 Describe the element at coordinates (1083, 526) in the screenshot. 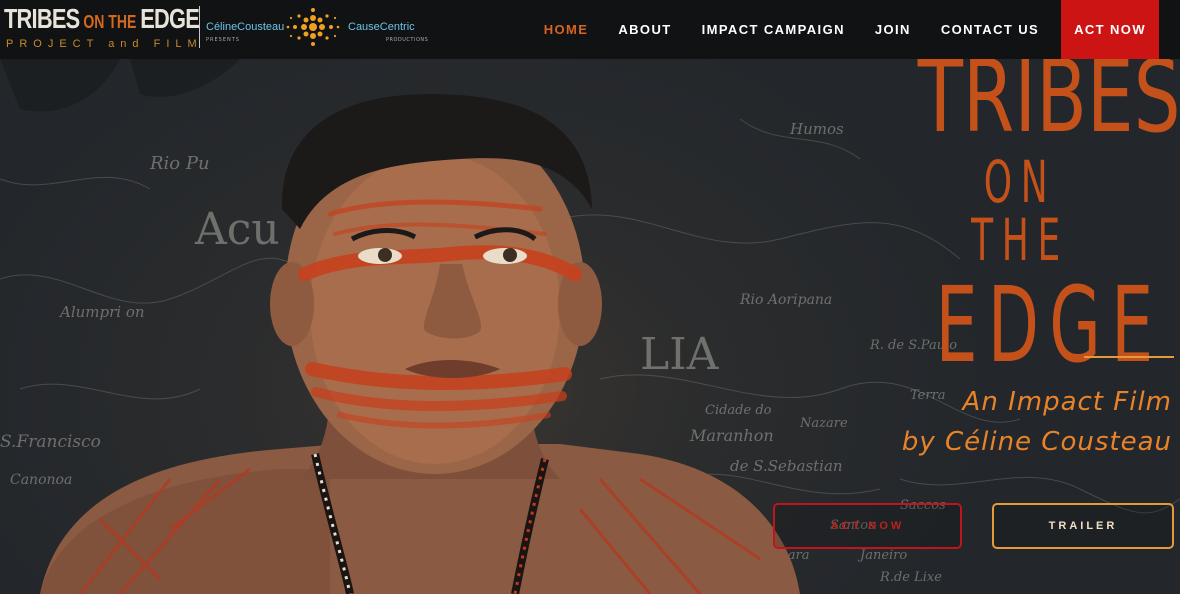

I see `hero-trailer-button: TRAILER` at that location.